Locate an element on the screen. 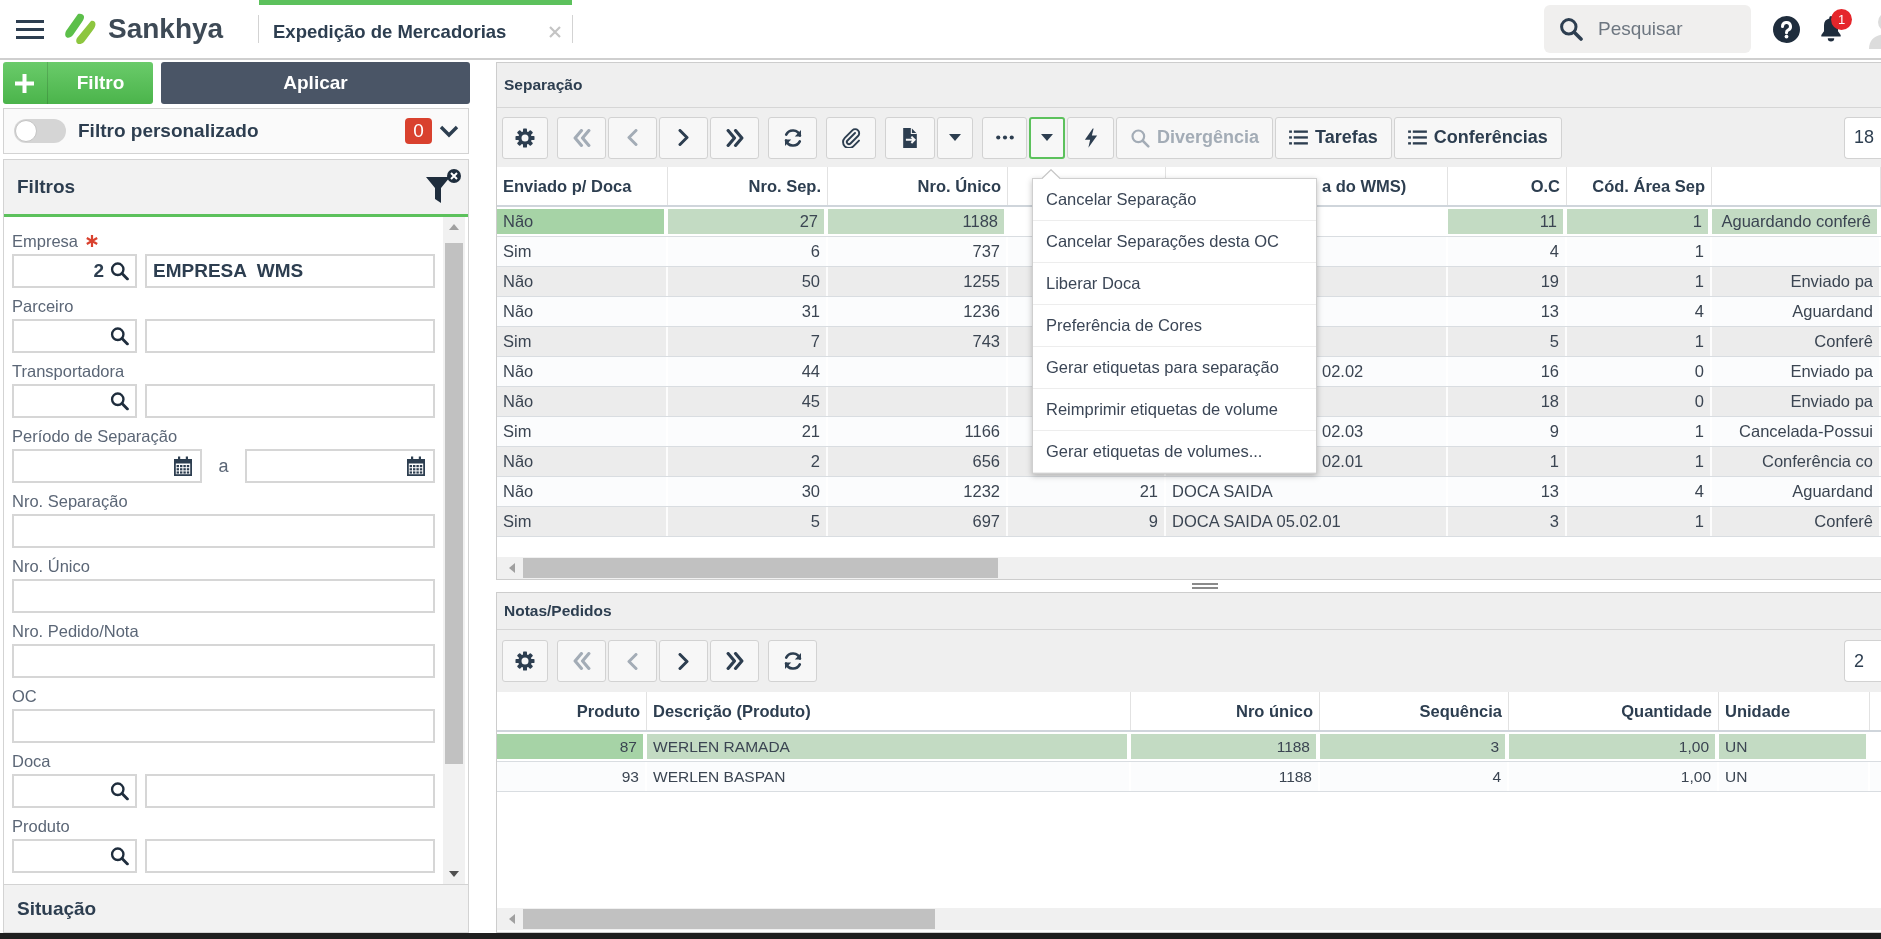 The image size is (1881, 939). table-cell: DOCA SAIDA 05.02.01 is located at coordinates (1307, 521).